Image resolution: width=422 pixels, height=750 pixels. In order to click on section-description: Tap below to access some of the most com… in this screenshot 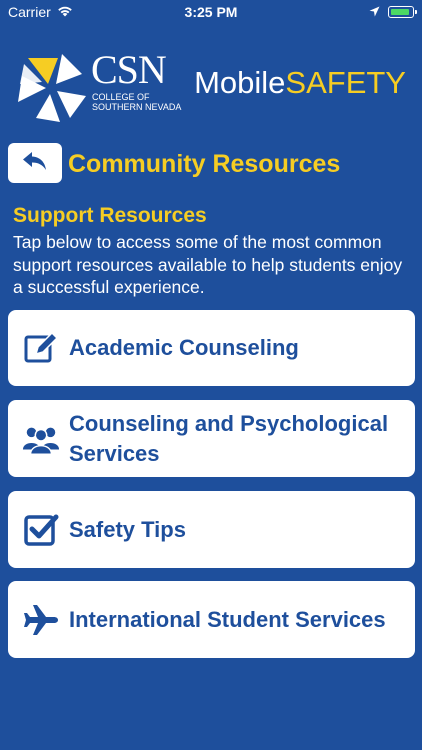, I will do `click(208, 264)`.